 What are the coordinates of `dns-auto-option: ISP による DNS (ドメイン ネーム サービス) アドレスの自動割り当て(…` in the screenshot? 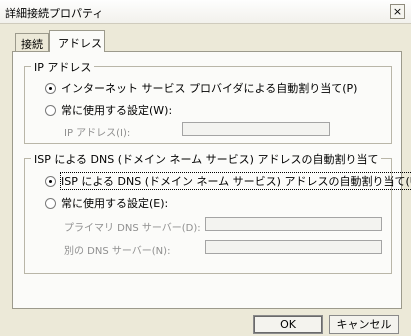 It's located at (228, 181).